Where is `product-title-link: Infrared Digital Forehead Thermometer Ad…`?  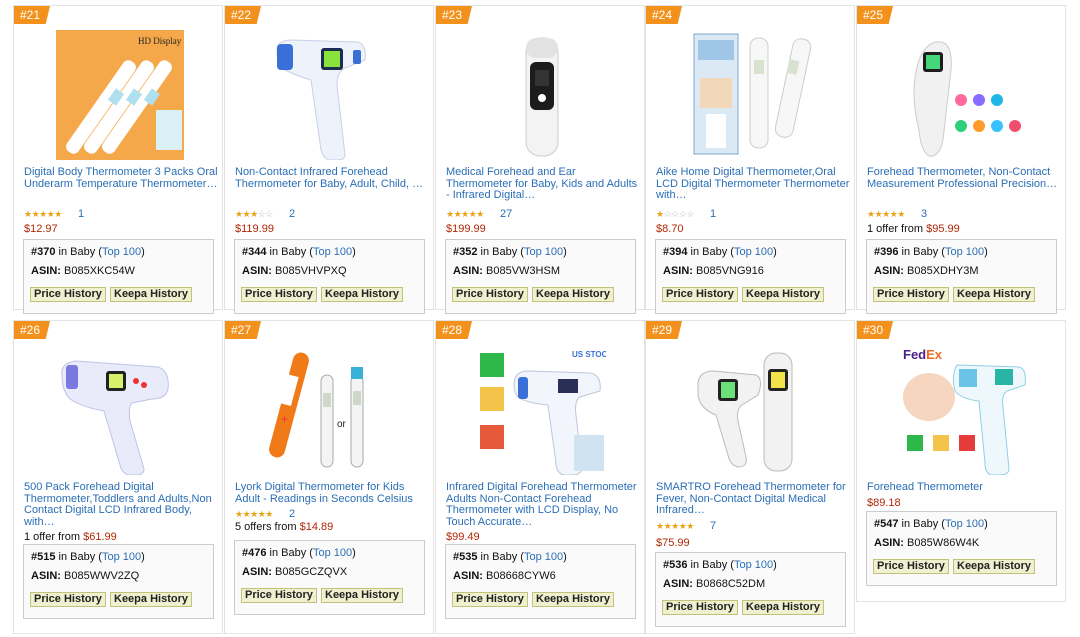 product-title-link: Infrared Digital Forehead Thermometer Ad… is located at coordinates (544, 504).